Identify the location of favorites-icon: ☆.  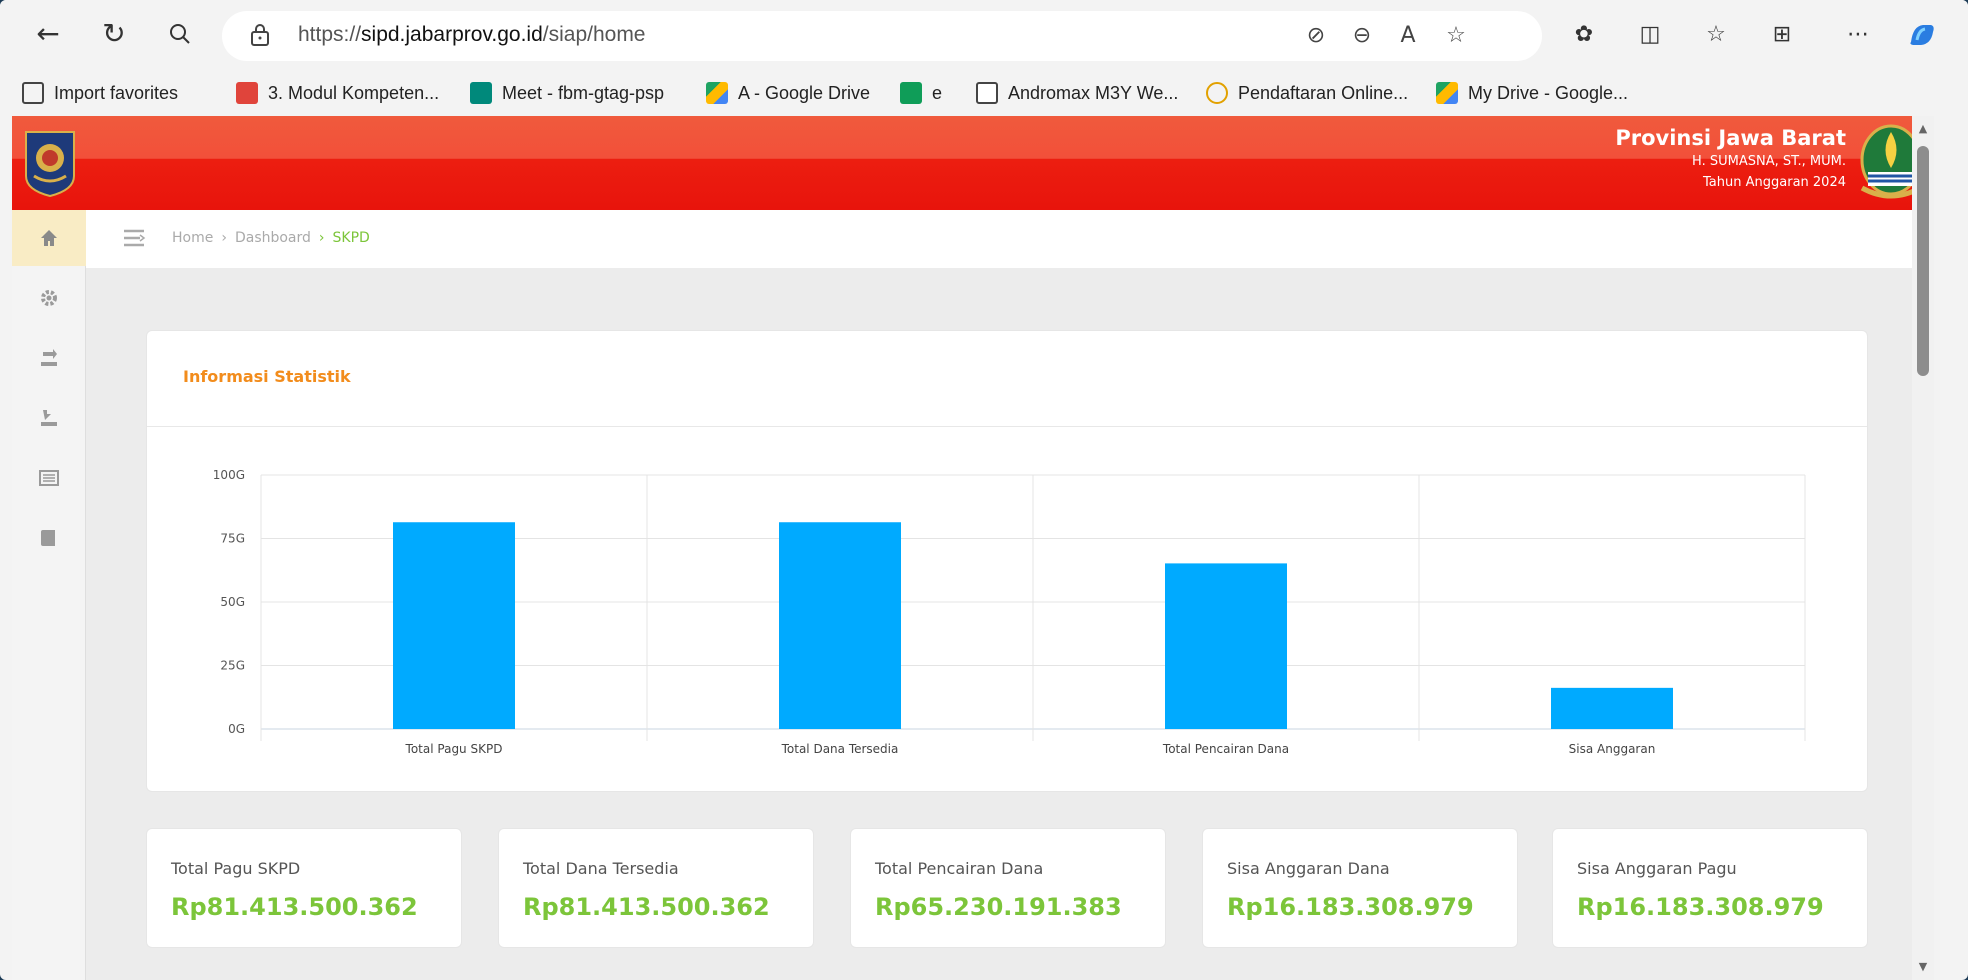
(1716, 35).